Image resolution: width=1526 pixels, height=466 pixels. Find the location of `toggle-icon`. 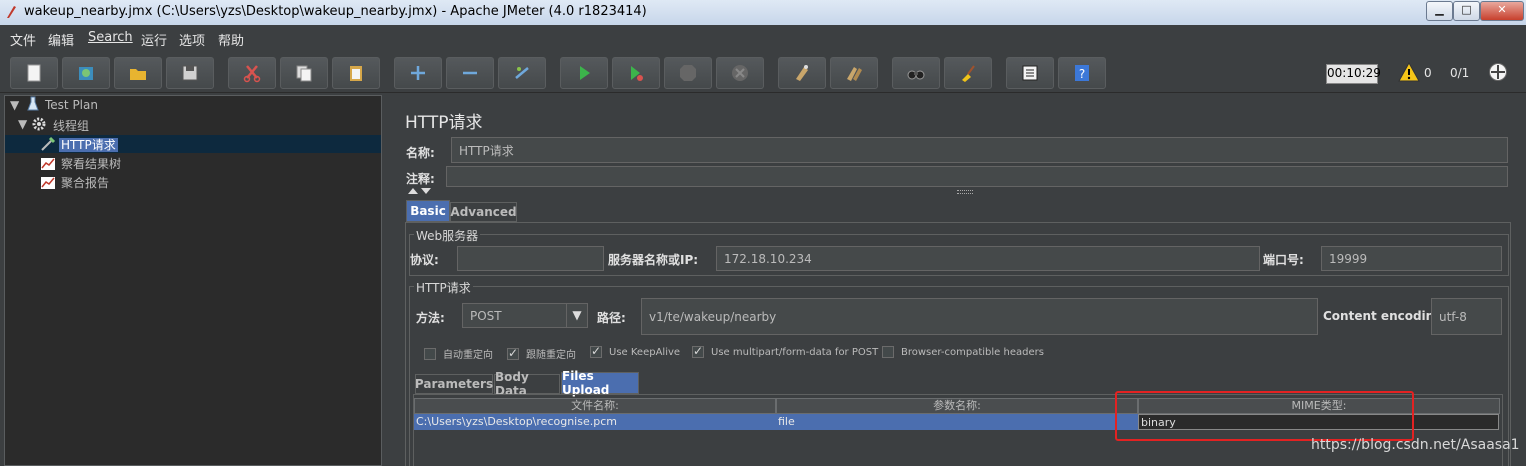

toggle-icon is located at coordinates (522, 73).